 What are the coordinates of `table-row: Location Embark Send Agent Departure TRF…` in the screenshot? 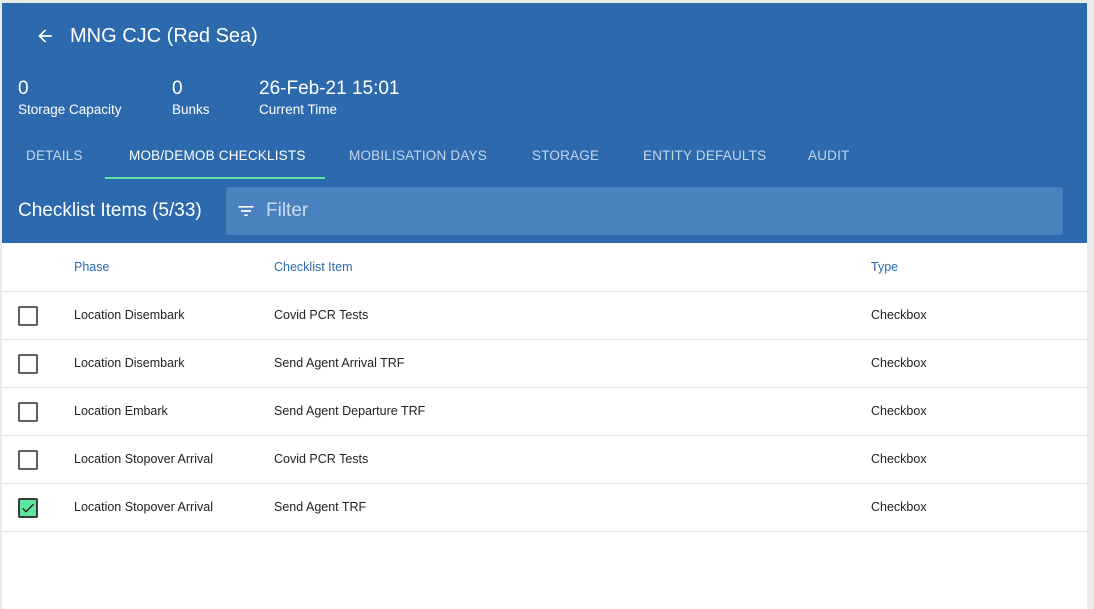 It's located at (544, 412).